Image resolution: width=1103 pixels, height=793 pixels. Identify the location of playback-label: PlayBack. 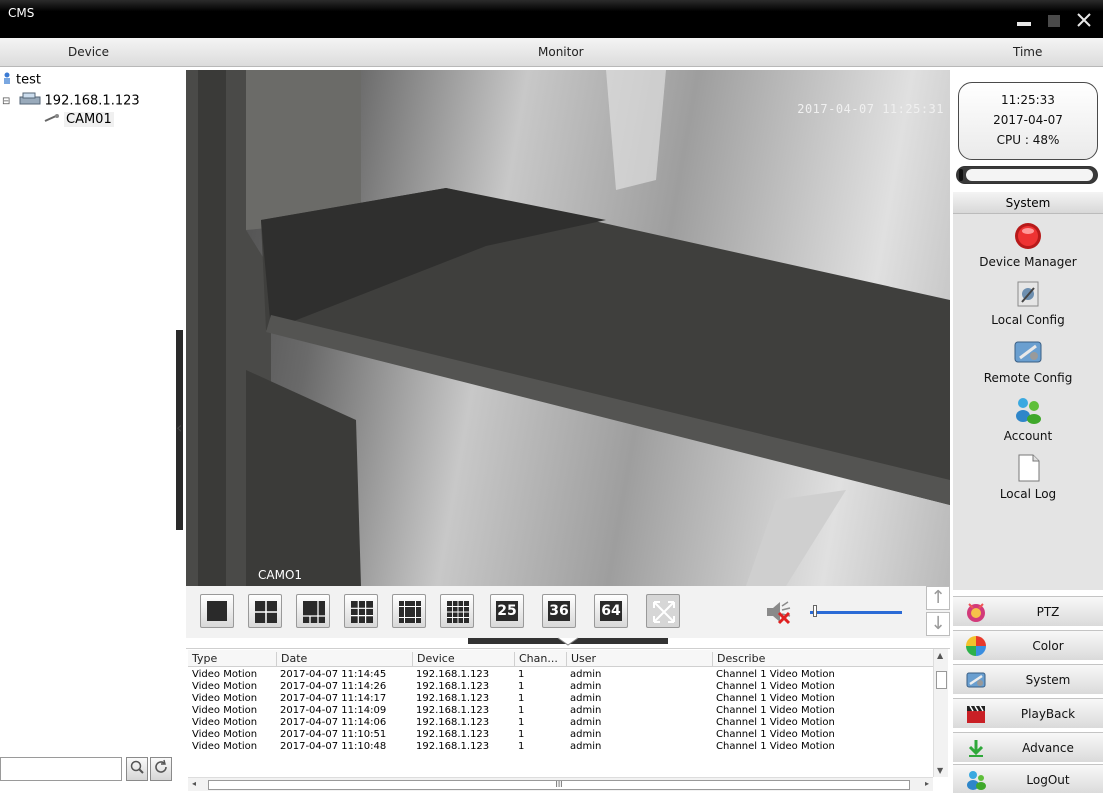
(1048, 714).